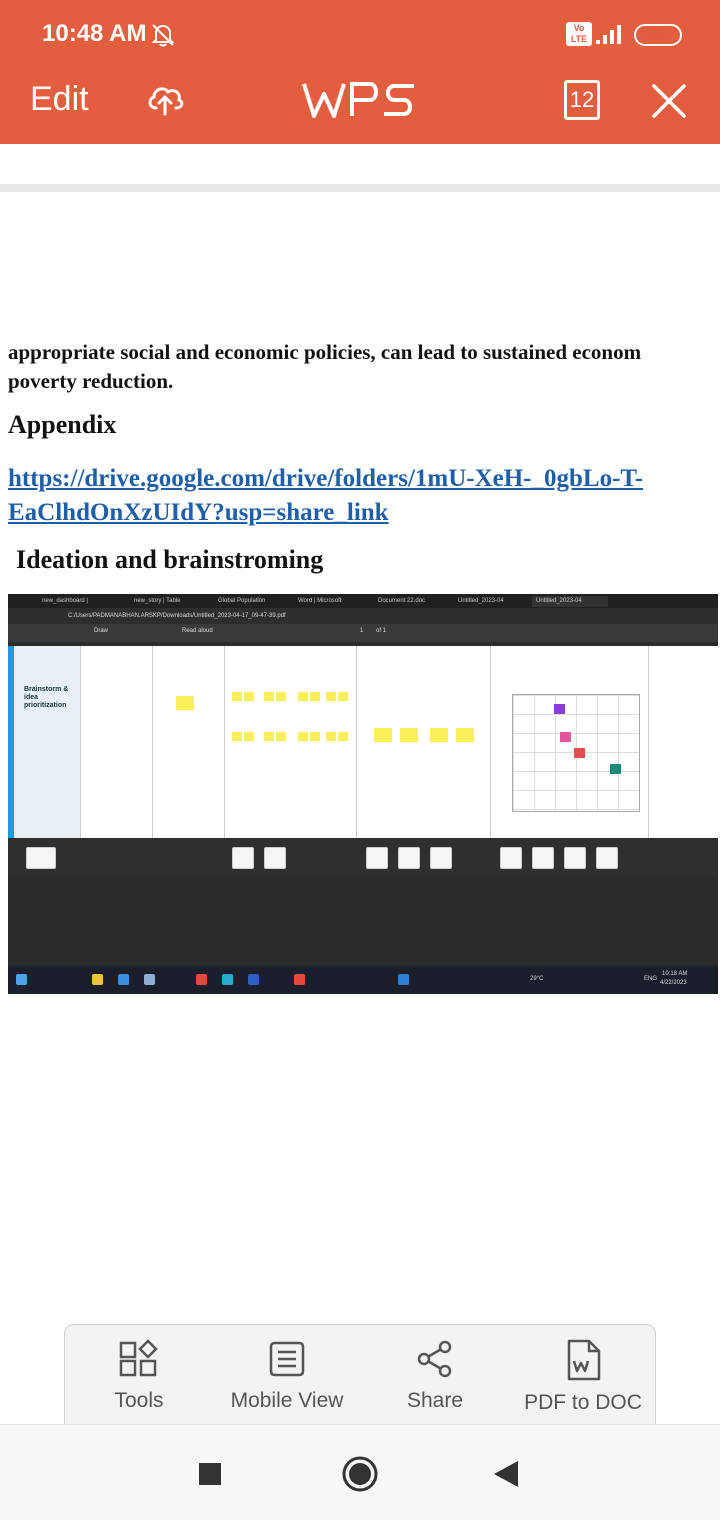  What do you see at coordinates (46, 697) in the screenshot?
I see `board-title: Brainstorm & idea prioritization` at bounding box center [46, 697].